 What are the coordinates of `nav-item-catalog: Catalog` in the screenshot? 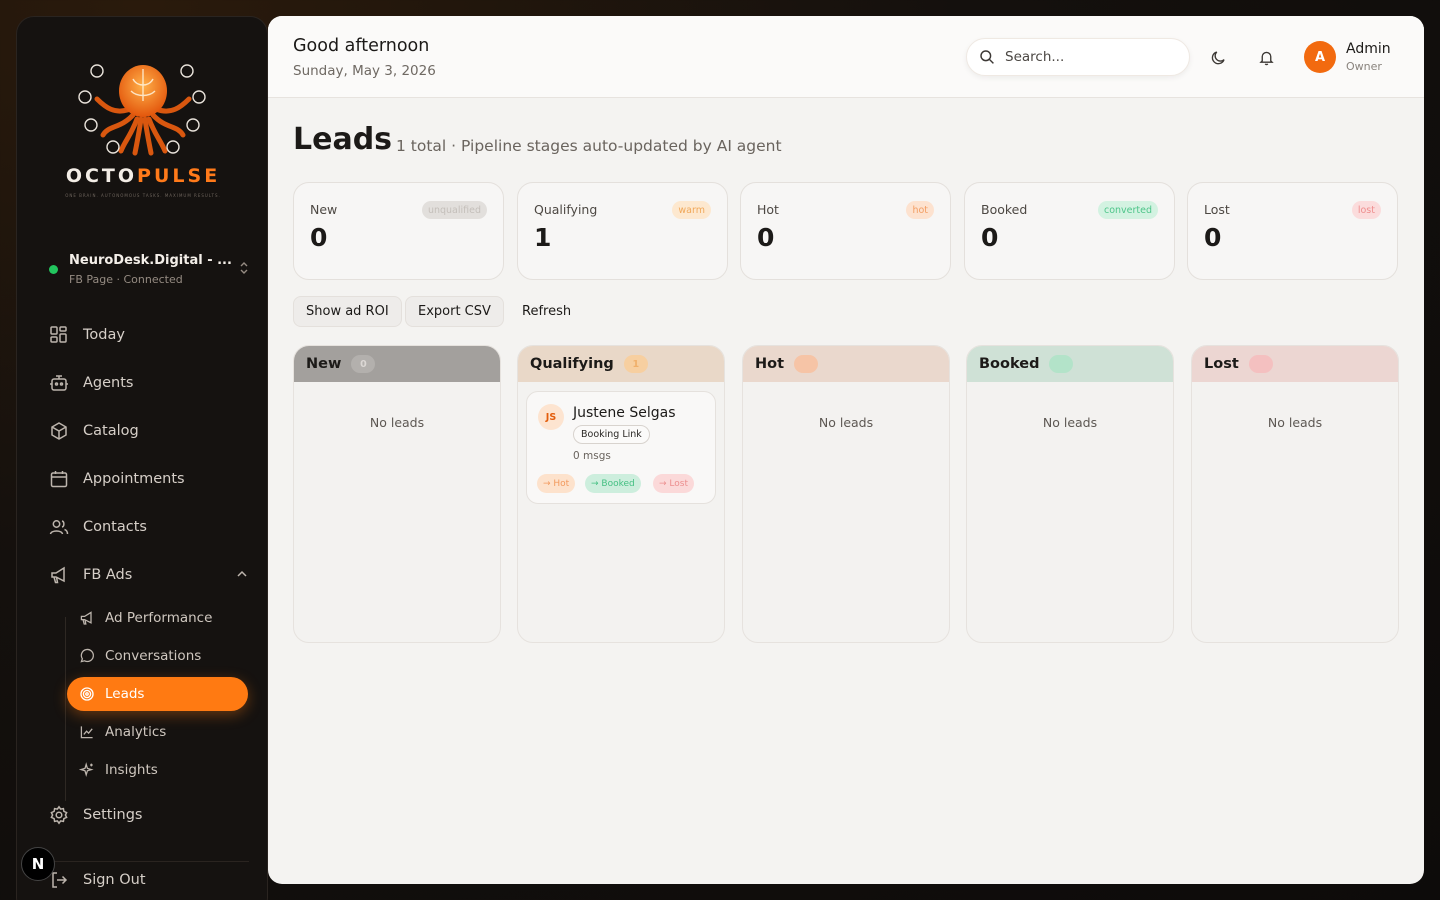 It's located at (149, 431).